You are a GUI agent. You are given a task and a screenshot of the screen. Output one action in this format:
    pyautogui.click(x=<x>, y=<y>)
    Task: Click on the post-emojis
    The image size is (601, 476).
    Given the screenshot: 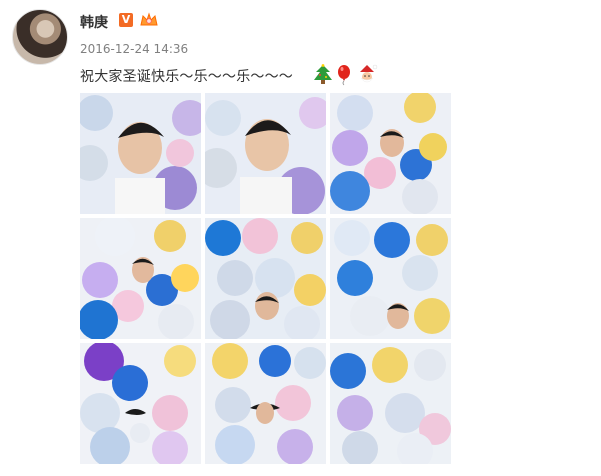 What is the action you would take?
    pyautogui.click(x=347, y=75)
    